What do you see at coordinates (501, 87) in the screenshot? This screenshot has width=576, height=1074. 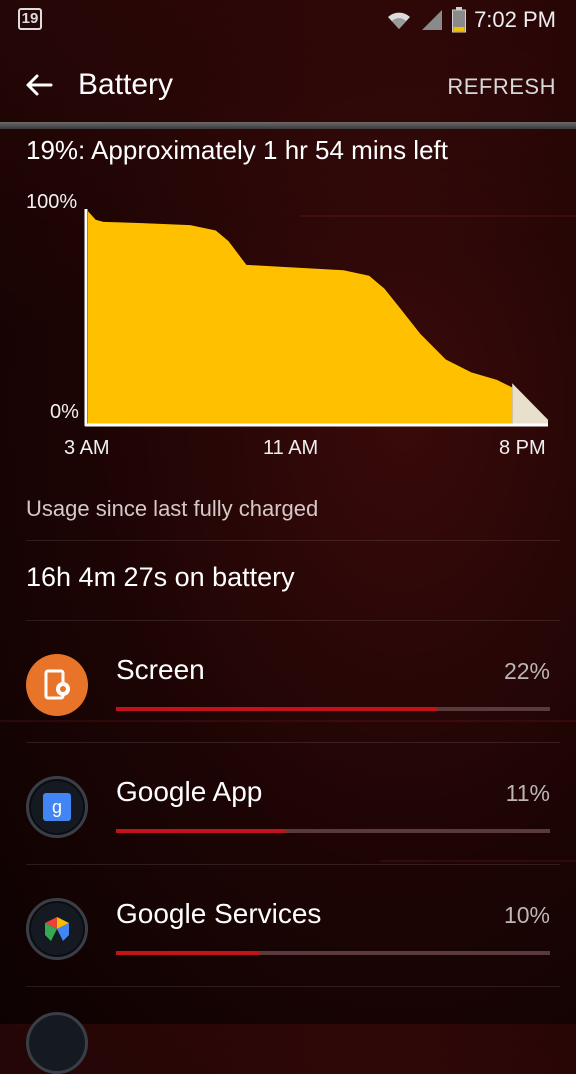 I see `refresh-button: REFRESH` at bounding box center [501, 87].